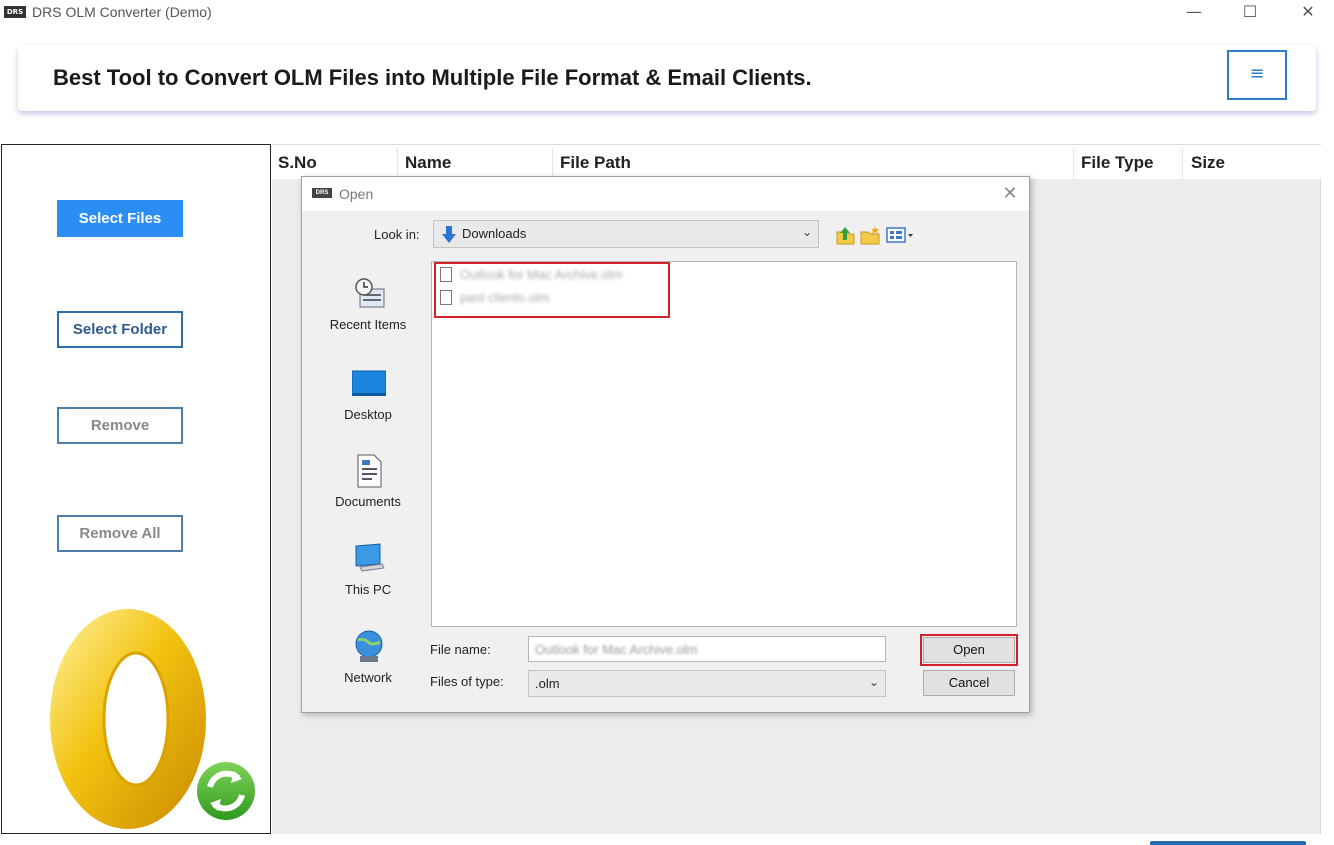 The image size is (1334, 845). Describe the element at coordinates (494, 233) in the screenshot. I see `look-in-value: Downloads` at that location.